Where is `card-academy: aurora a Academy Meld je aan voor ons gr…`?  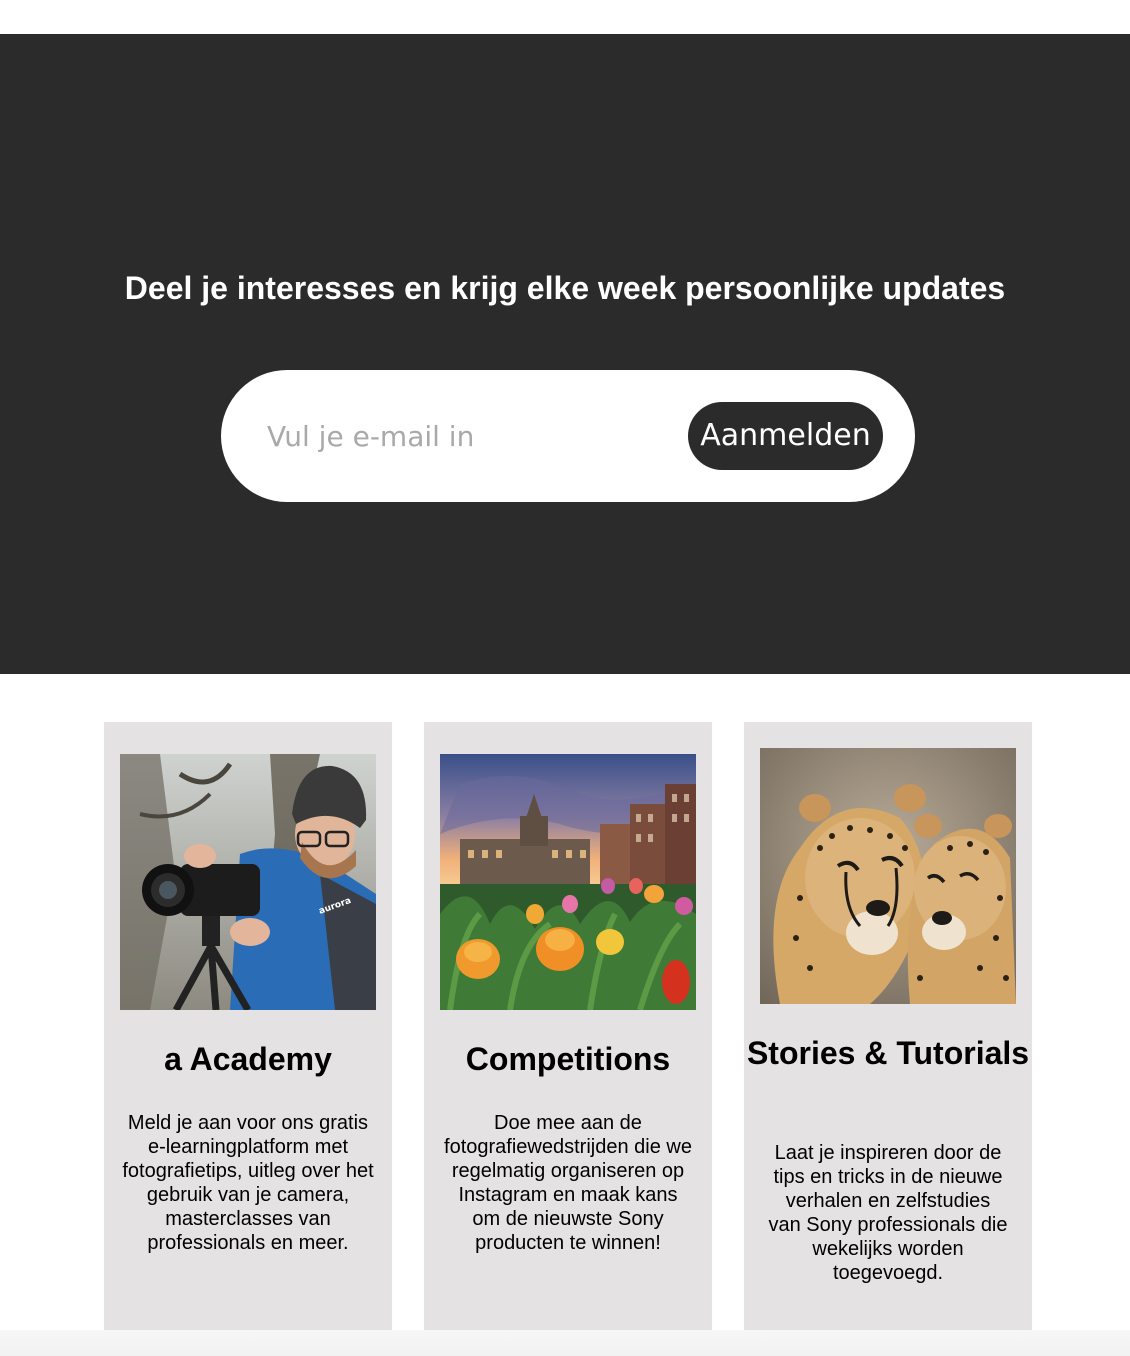 card-academy: aurora a Academy Meld je aan voor ons gr… is located at coordinates (248, 1026).